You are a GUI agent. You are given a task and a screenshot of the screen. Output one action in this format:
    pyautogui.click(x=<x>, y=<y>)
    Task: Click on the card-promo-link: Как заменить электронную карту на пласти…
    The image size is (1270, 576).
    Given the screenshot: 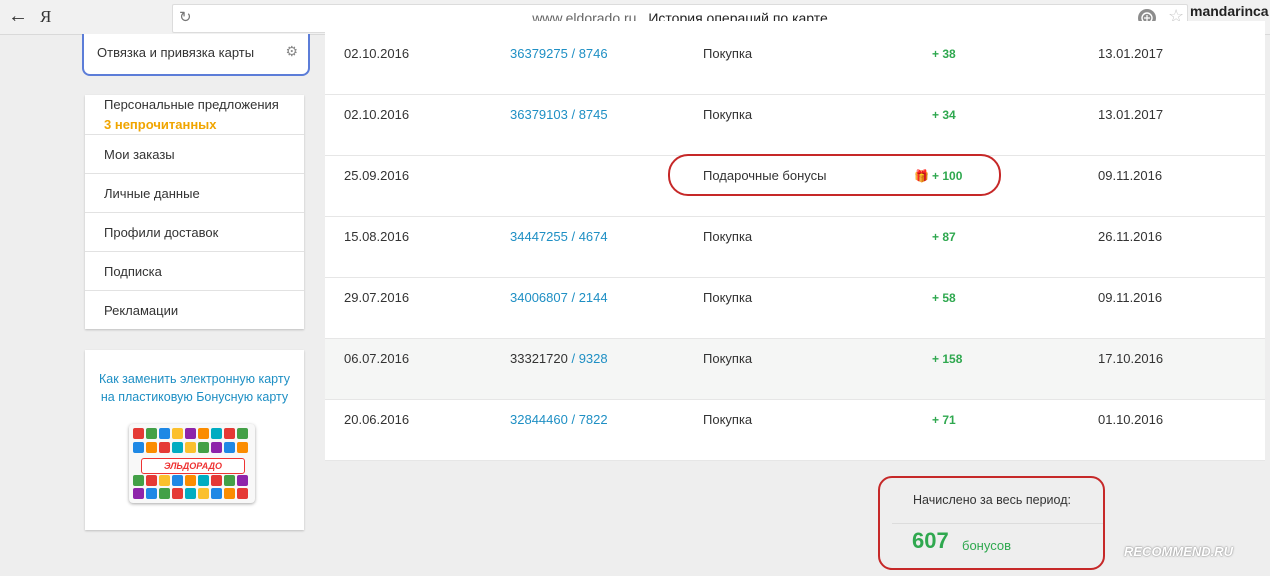 What is the action you would take?
    pyautogui.click(x=194, y=388)
    